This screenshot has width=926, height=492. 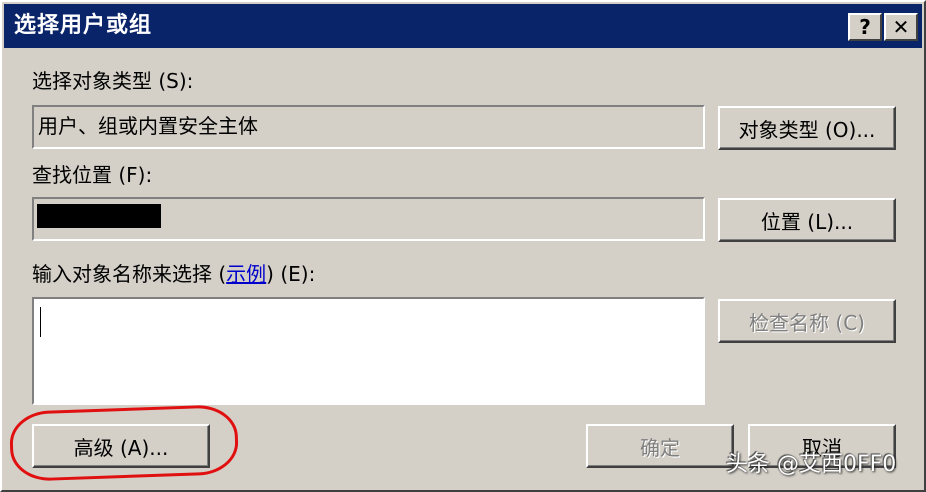 What do you see at coordinates (811, 464) in the screenshot?
I see `watermark: 头条 @艾西0FF0` at bounding box center [811, 464].